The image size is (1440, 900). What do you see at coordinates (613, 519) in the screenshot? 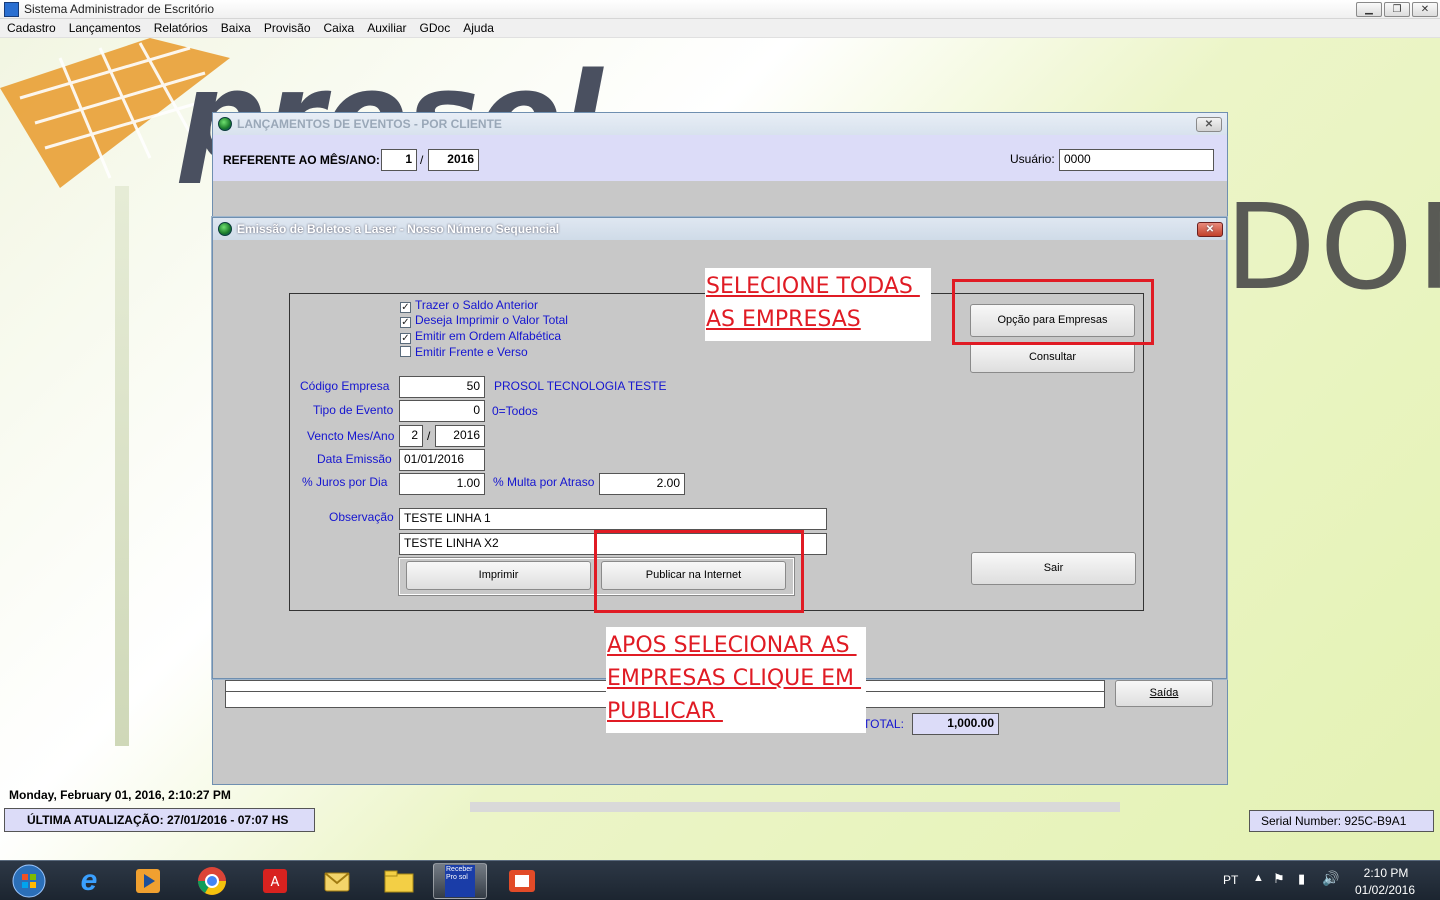
I see `observacao-line1-input: TESTE LINHA 1` at bounding box center [613, 519].